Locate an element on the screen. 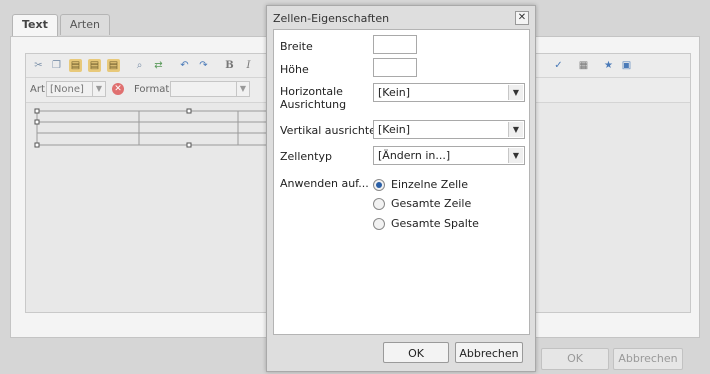  radio-entire-row: Gesamte Zeile is located at coordinates (422, 203).